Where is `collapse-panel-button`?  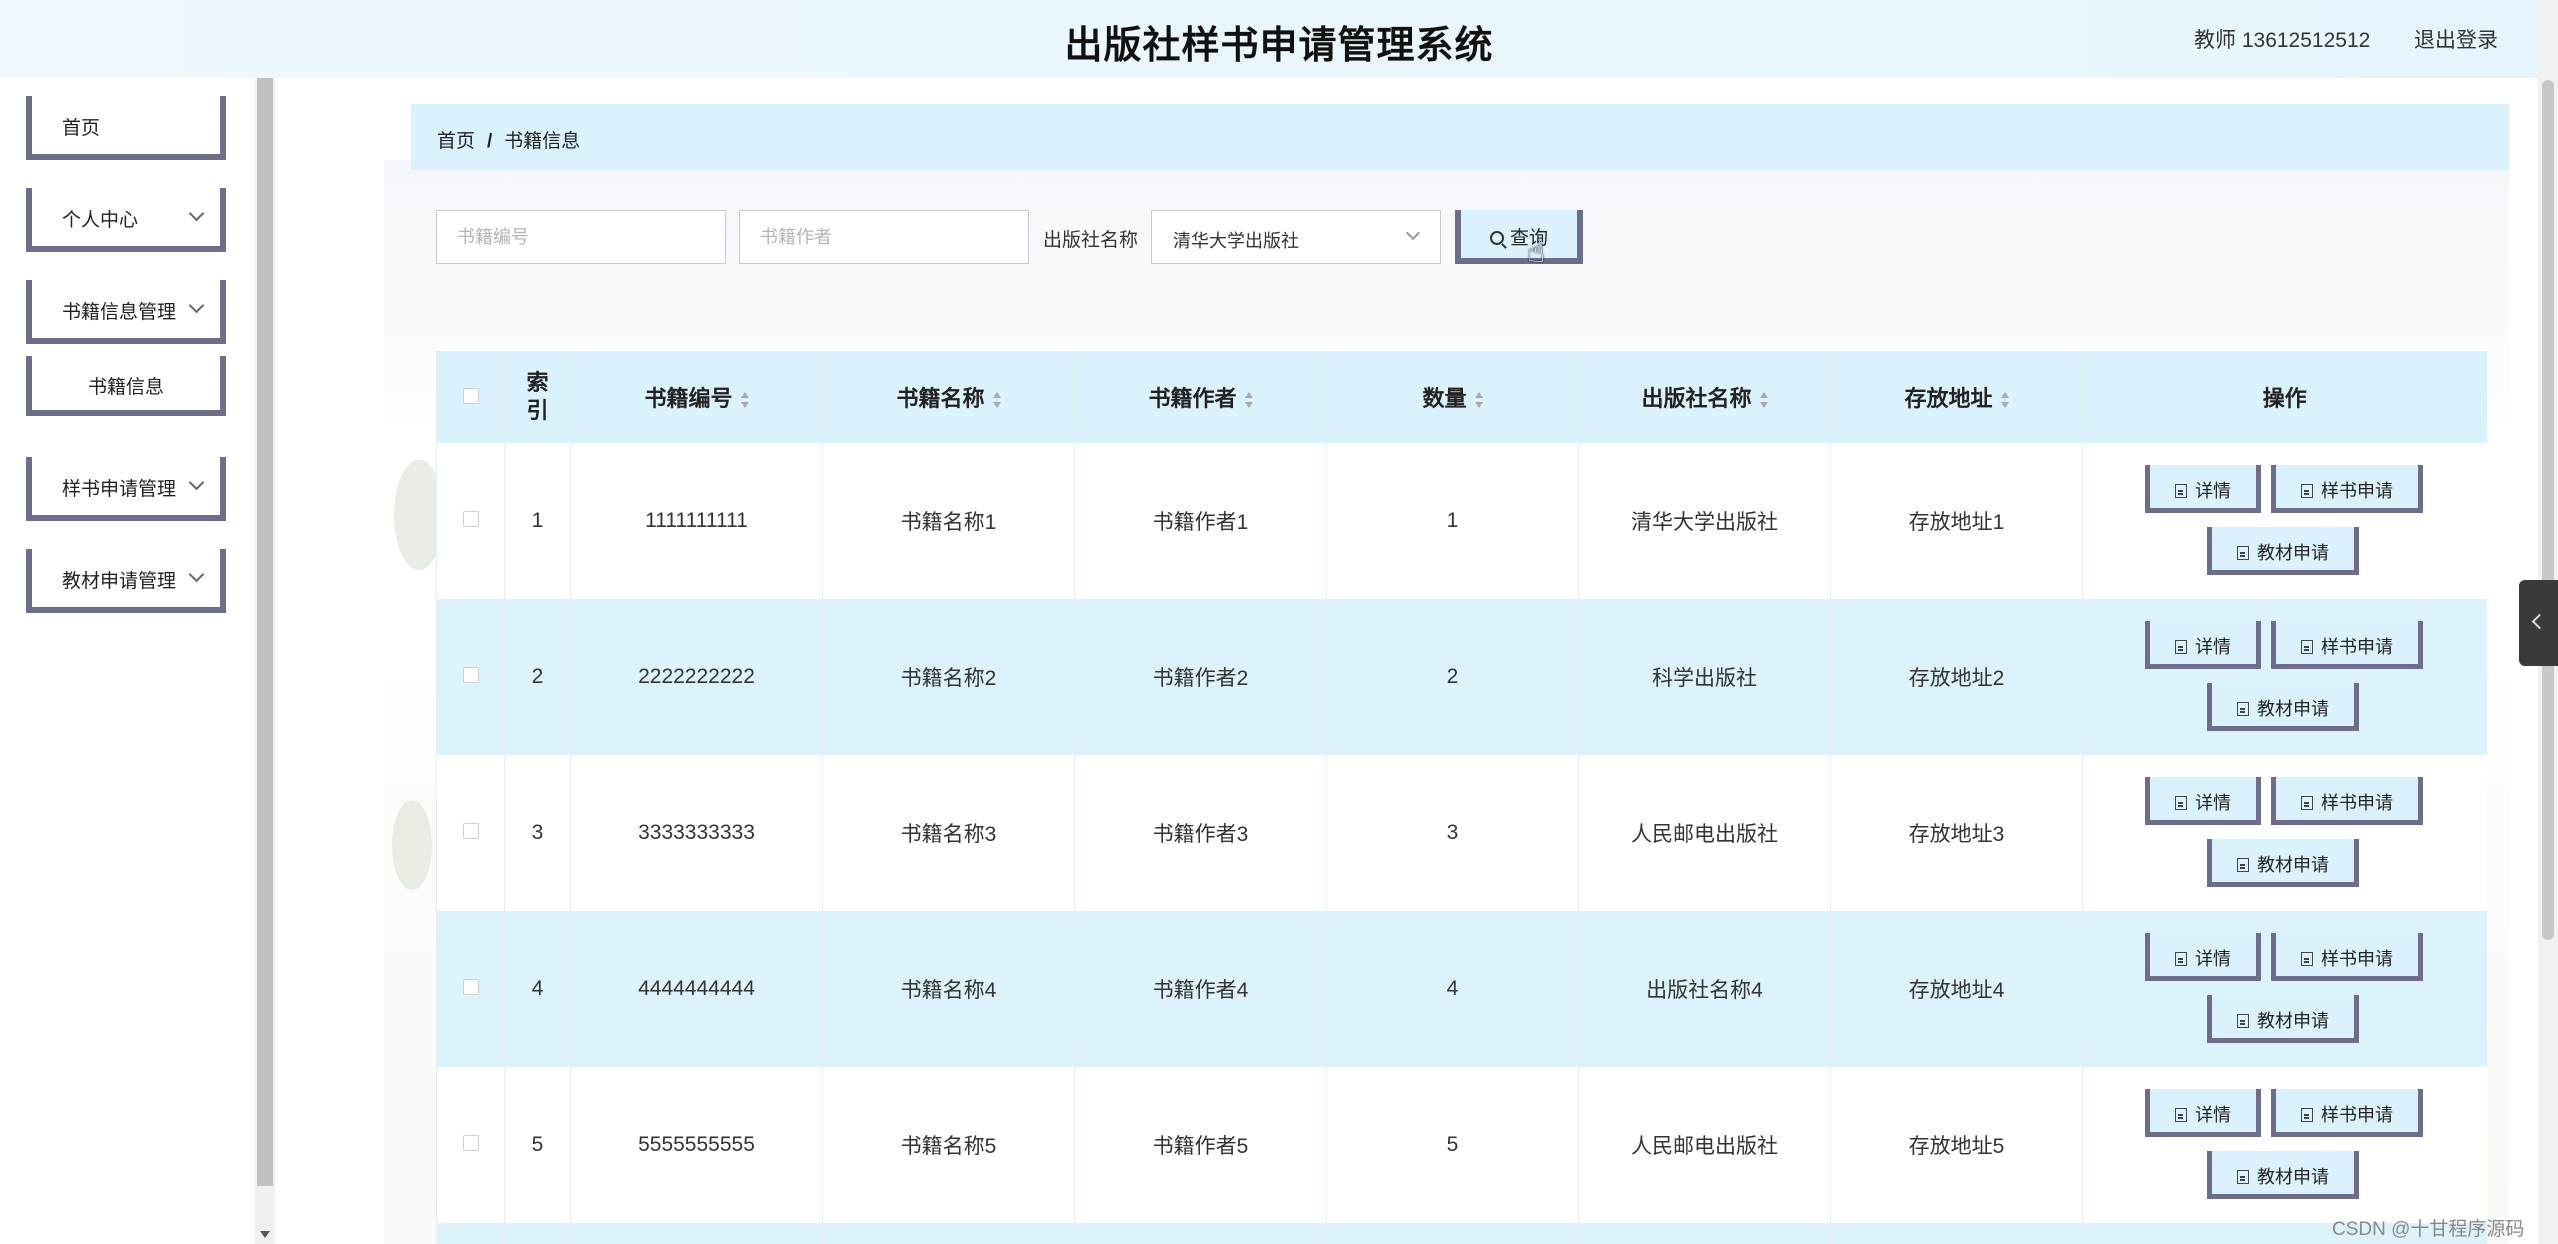
collapse-panel-button is located at coordinates (2538, 623).